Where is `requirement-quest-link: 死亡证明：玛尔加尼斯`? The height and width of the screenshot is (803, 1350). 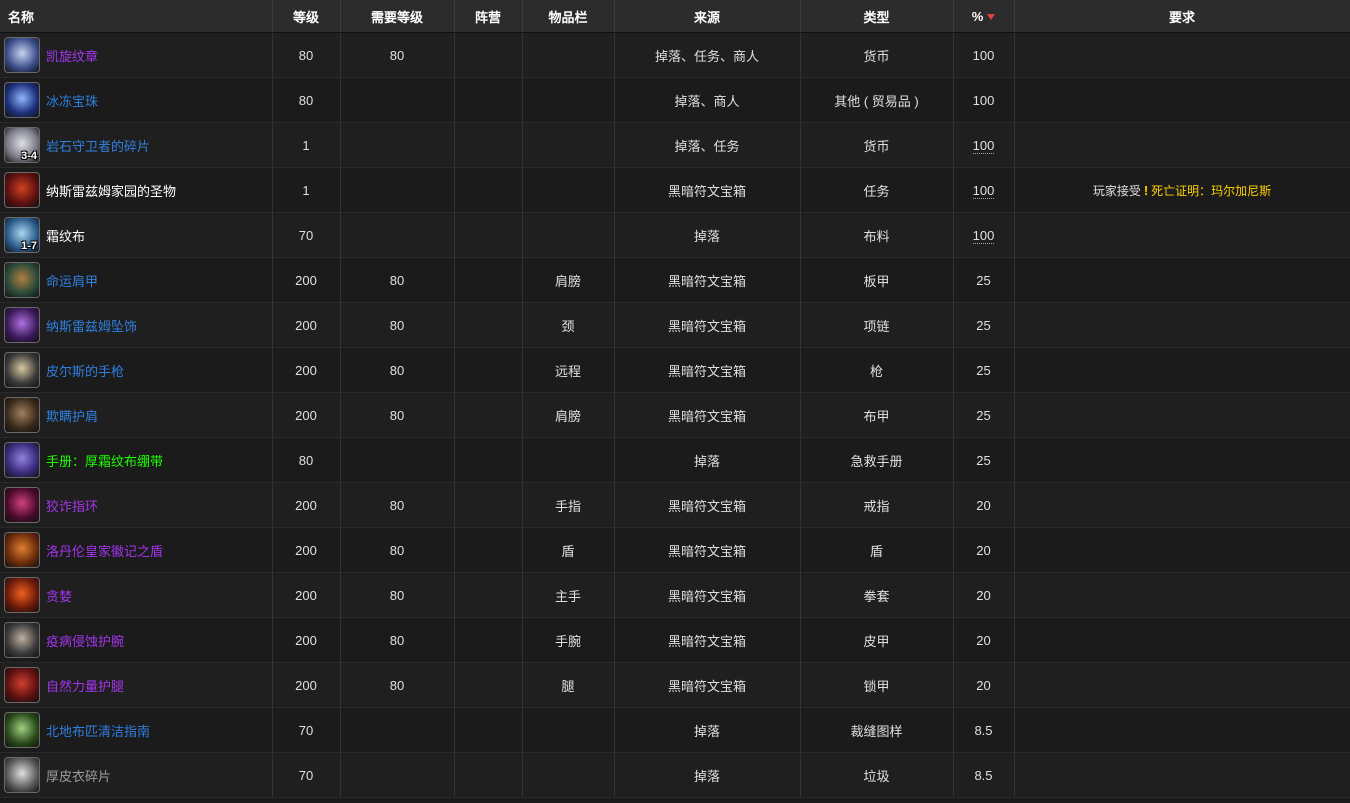
requirement-quest-link: 死亡证明：玛尔加尼斯 is located at coordinates (1211, 191).